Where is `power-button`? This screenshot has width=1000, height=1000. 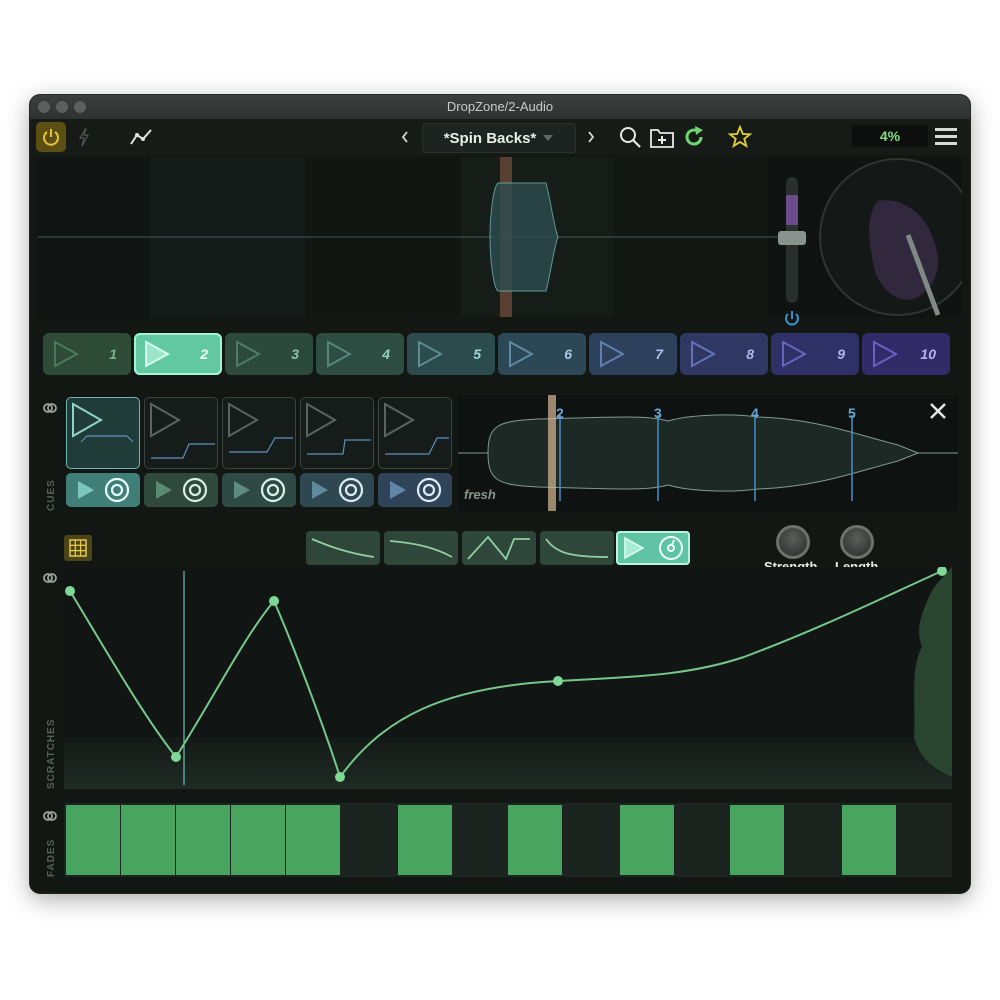
power-button is located at coordinates (51, 137).